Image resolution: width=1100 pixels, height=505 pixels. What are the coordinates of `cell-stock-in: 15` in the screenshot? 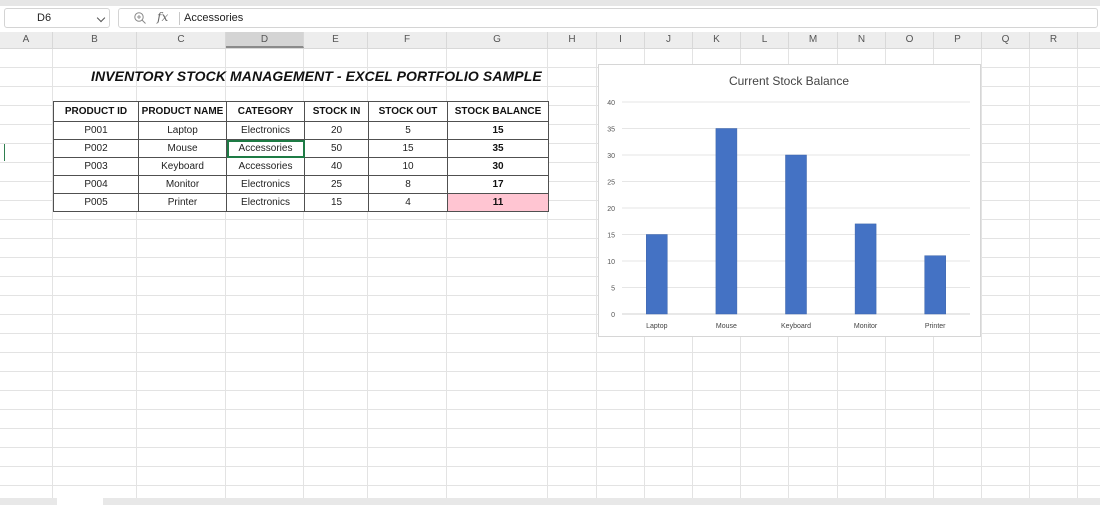 It's located at (336, 202).